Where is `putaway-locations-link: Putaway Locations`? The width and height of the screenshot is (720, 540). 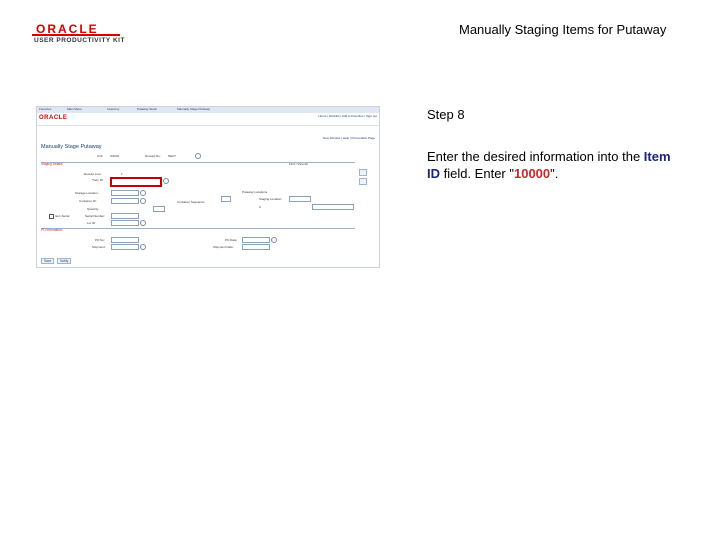 putaway-locations-link: Putaway Locations is located at coordinates (254, 192).